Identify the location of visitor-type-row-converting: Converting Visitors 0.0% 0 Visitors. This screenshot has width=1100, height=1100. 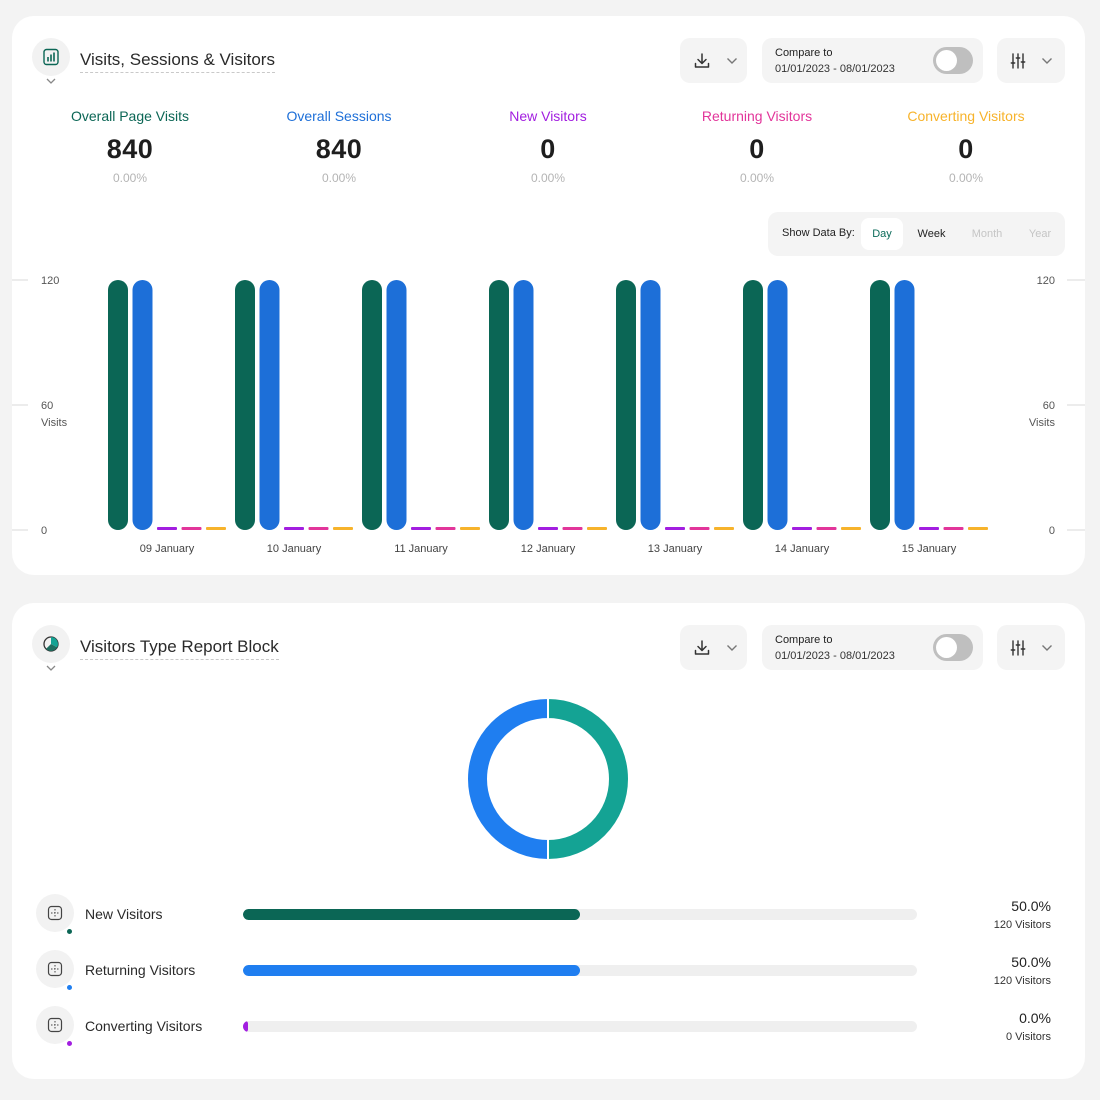
(548, 1028).